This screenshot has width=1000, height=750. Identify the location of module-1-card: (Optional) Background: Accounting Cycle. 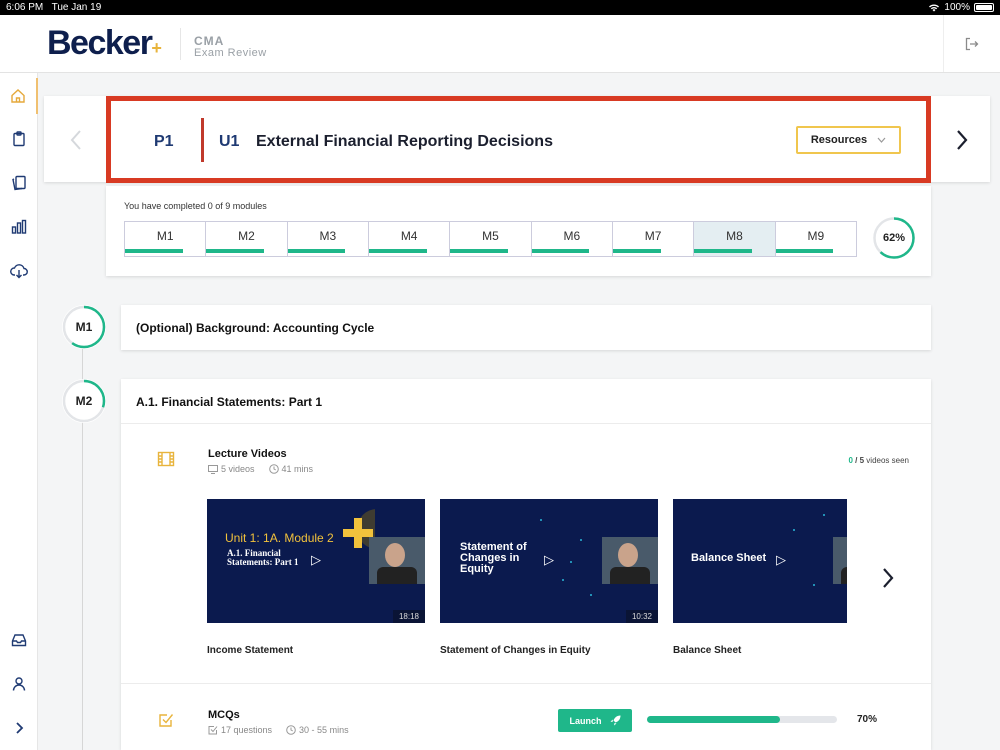
(526, 327).